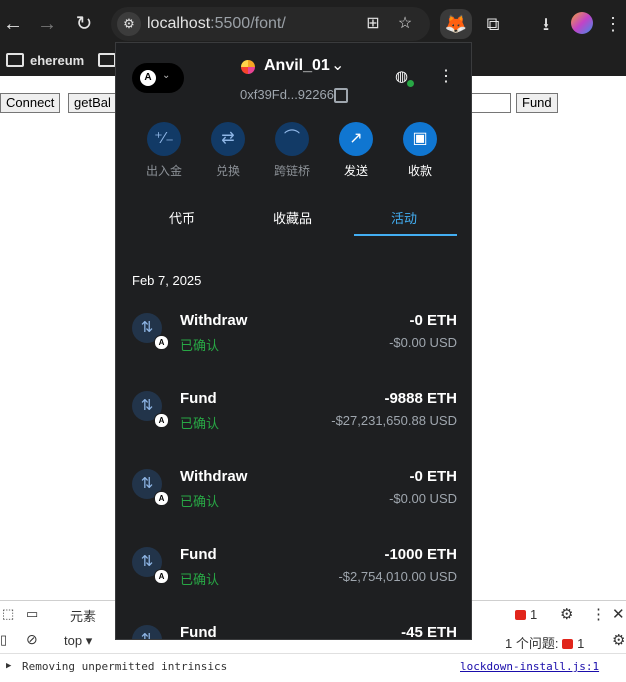  Describe the element at coordinates (92, 103) in the screenshot. I see `getbalance-button: getBal` at that location.